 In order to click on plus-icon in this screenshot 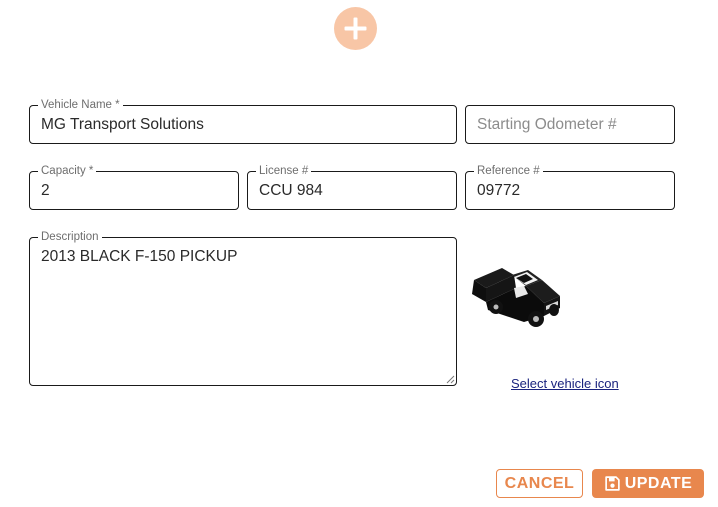, I will do `click(355, 28)`.